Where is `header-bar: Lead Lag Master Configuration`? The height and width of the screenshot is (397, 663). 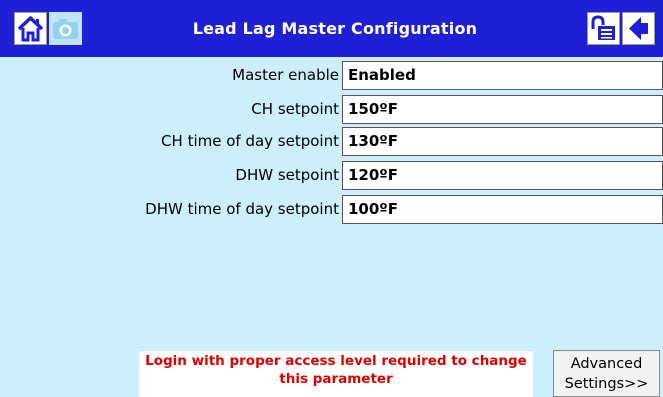 header-bar: Lead Lag Master Configuration is located at coordinates (331, 28).